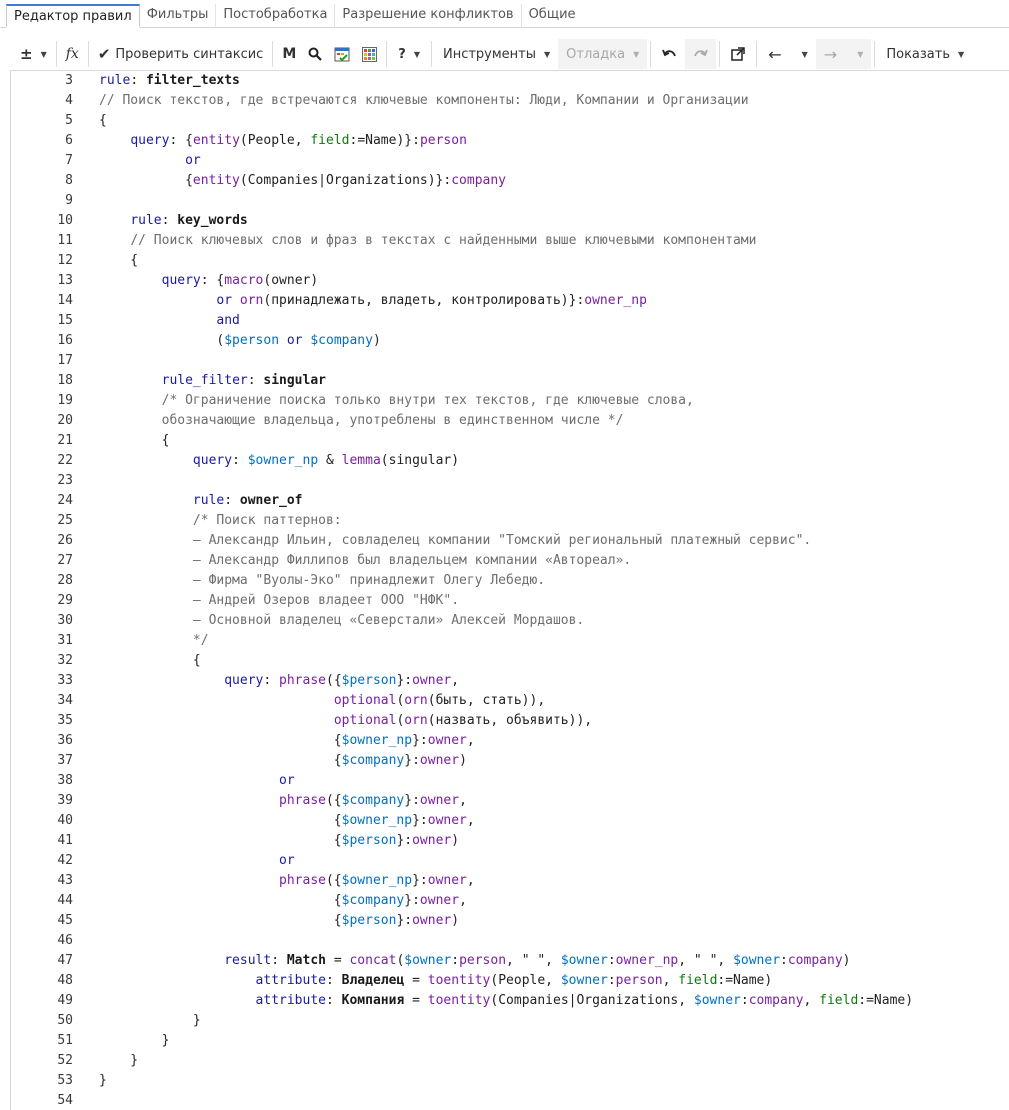 This screenshot has height=1110, width=1009. Describe the element at coordinates (505, 861) in the screenshot. I see `code-line: 42 or` at that location.